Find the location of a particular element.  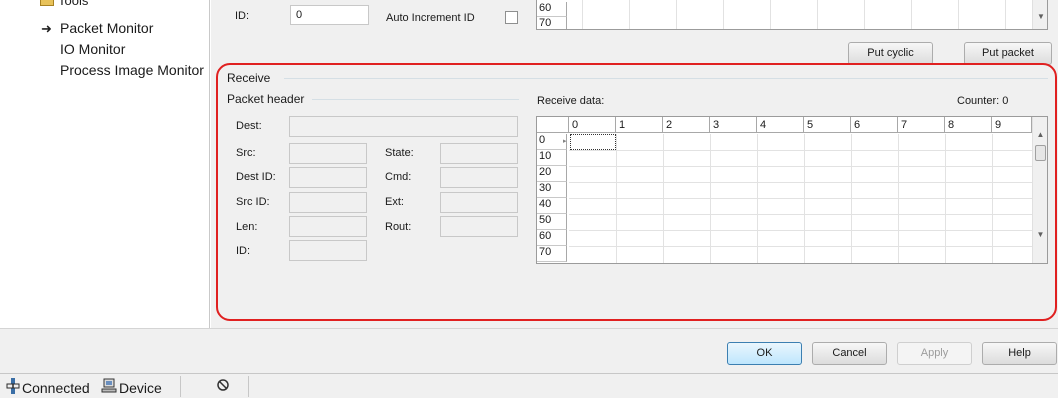

column-header: 1 is located at coordinates (639, 125).